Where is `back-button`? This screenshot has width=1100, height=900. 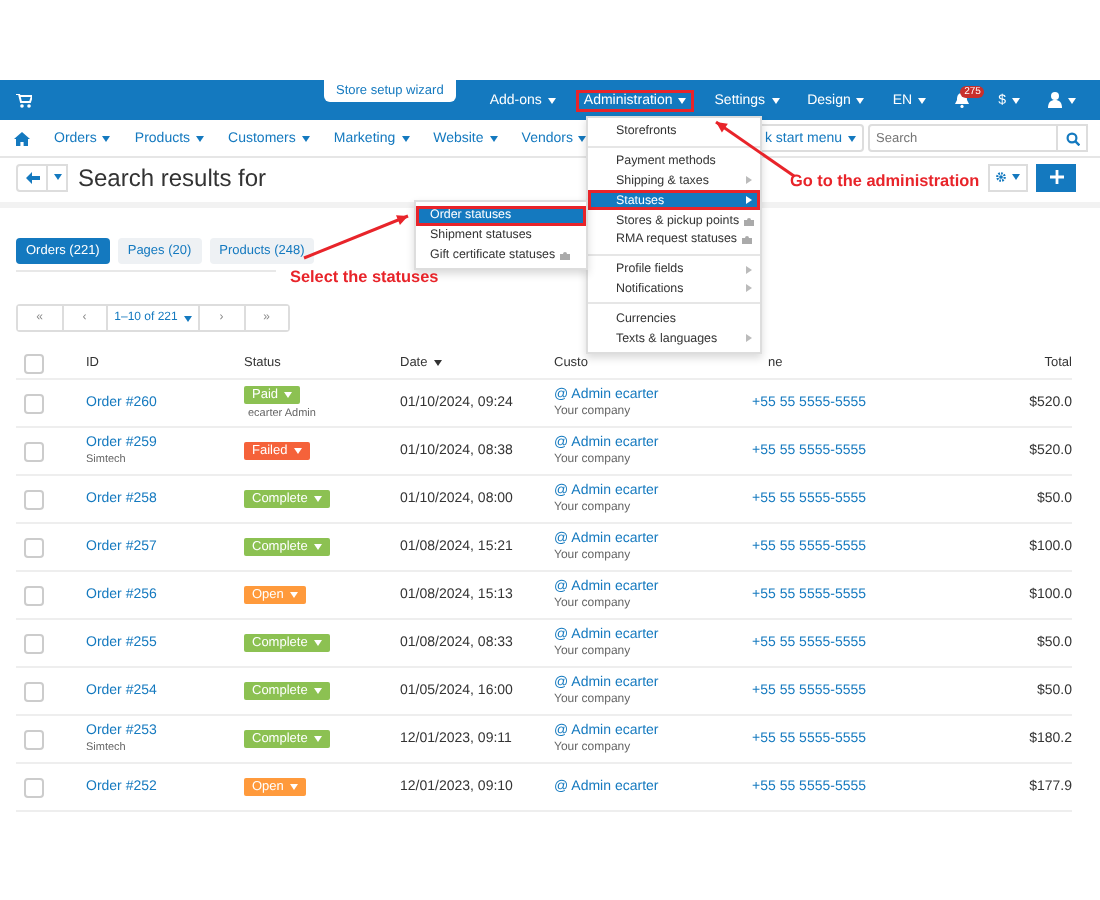 back-button is located at coordinates (32, 177).